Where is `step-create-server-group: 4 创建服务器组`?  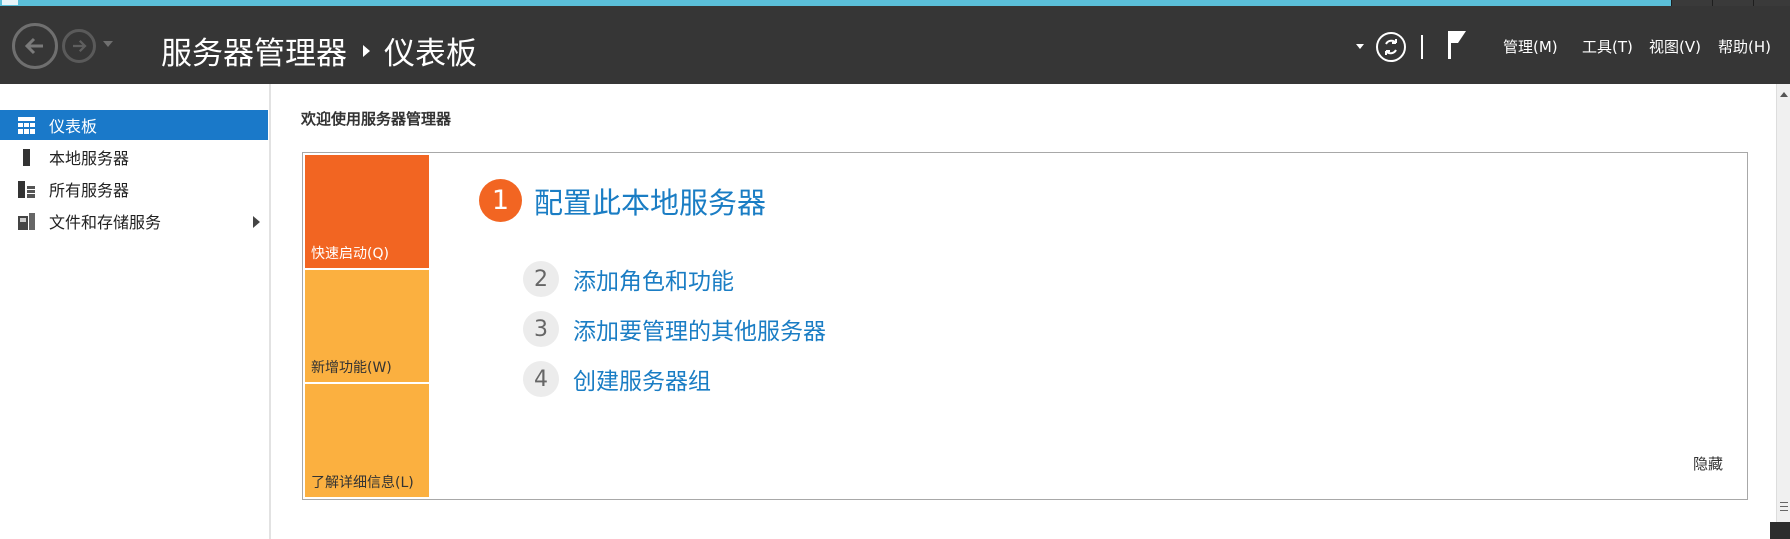 step-create-server-group: 4 创建服务器组 is located at coordinates (617, 379).